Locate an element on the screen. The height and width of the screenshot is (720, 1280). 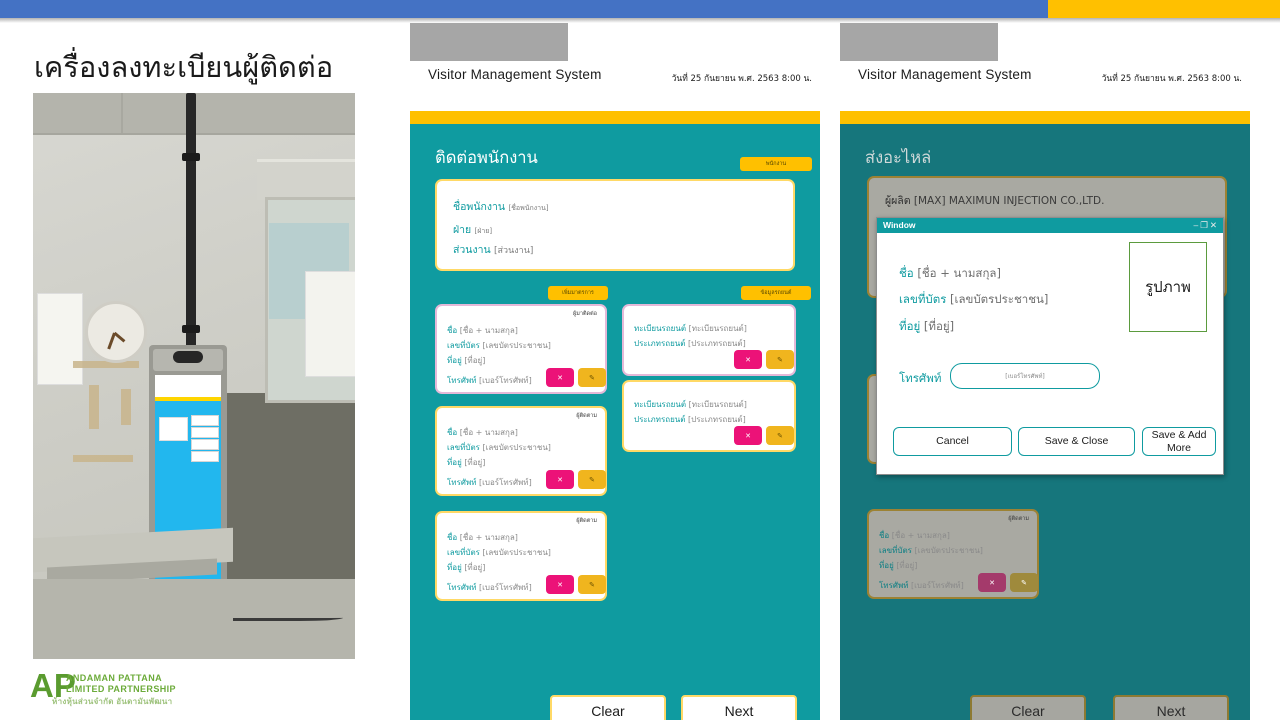
employee-name-field: ชื่อพนักงาน [ชื่อพนักงาน] is located at coordinates (501, 206).